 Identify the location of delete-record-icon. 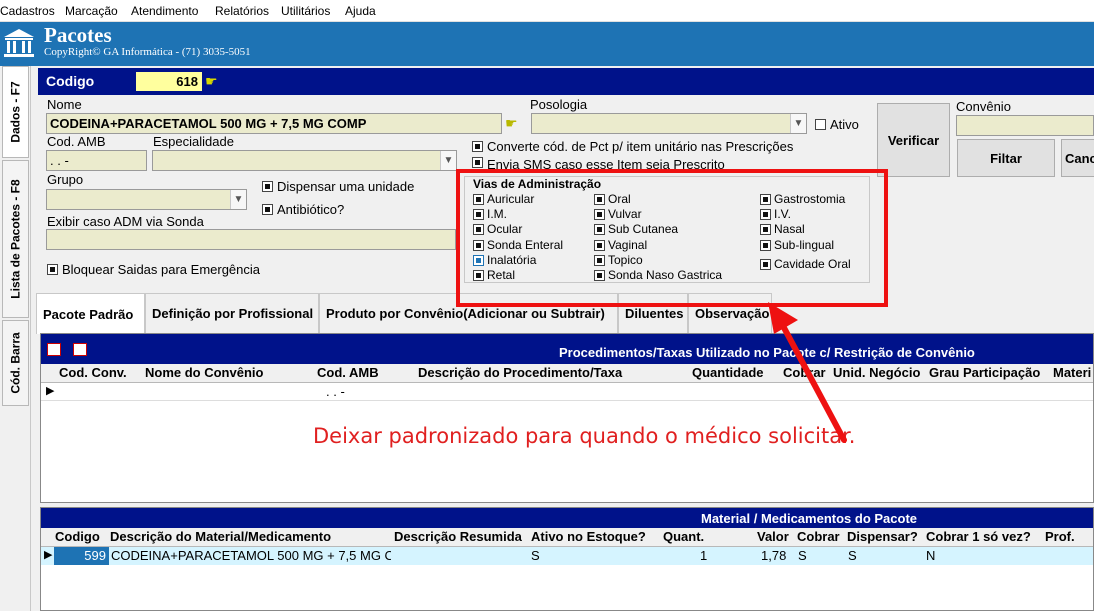
(80, 349).